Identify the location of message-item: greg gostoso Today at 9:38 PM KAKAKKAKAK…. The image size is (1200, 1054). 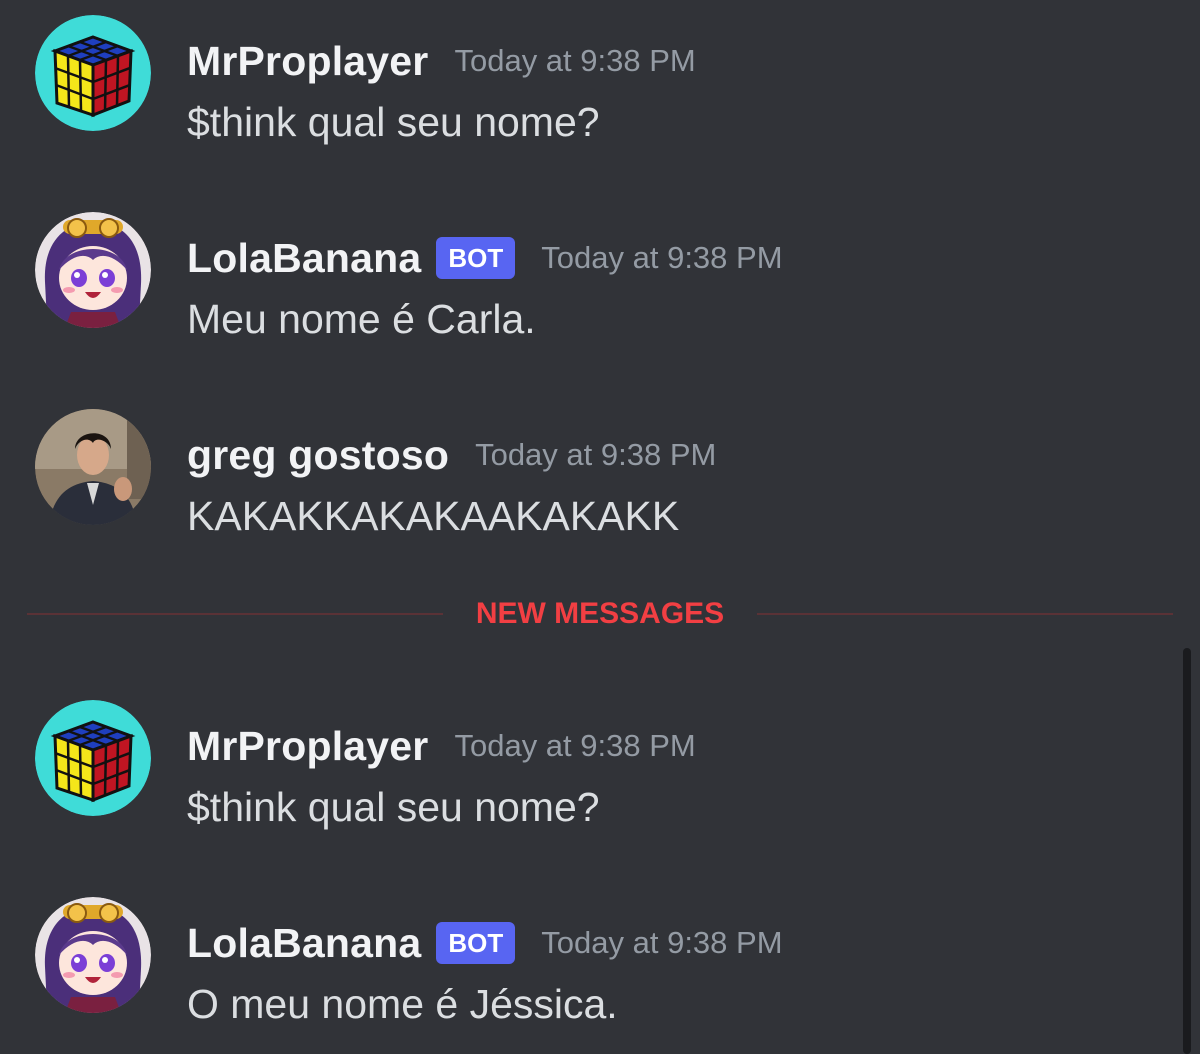
(590, 479).